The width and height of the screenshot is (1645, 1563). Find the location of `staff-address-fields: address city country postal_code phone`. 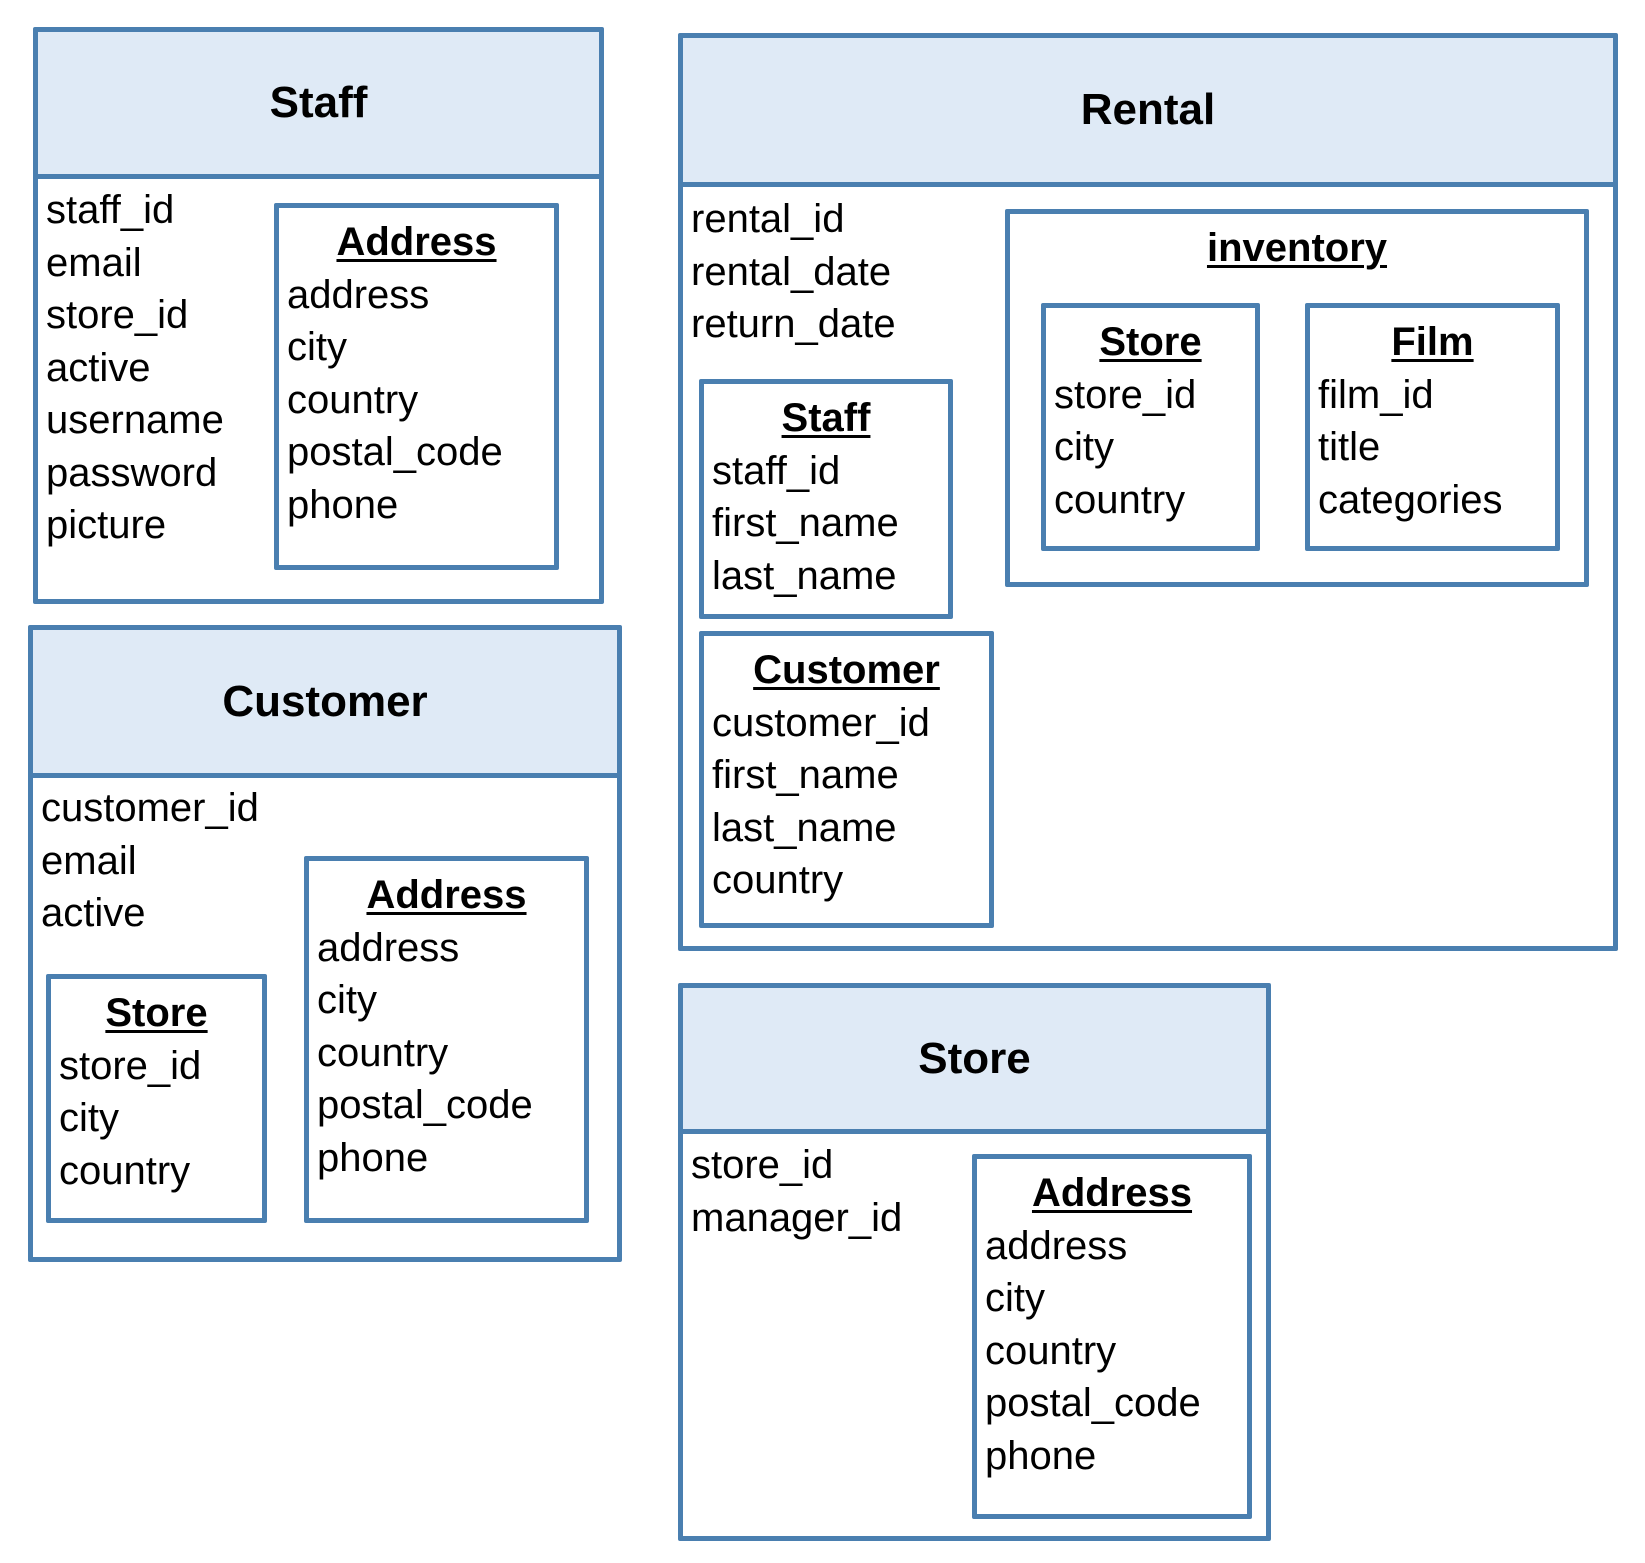

staff-address-fields: address city country postal_code phone is located at coordinates (416, 400).